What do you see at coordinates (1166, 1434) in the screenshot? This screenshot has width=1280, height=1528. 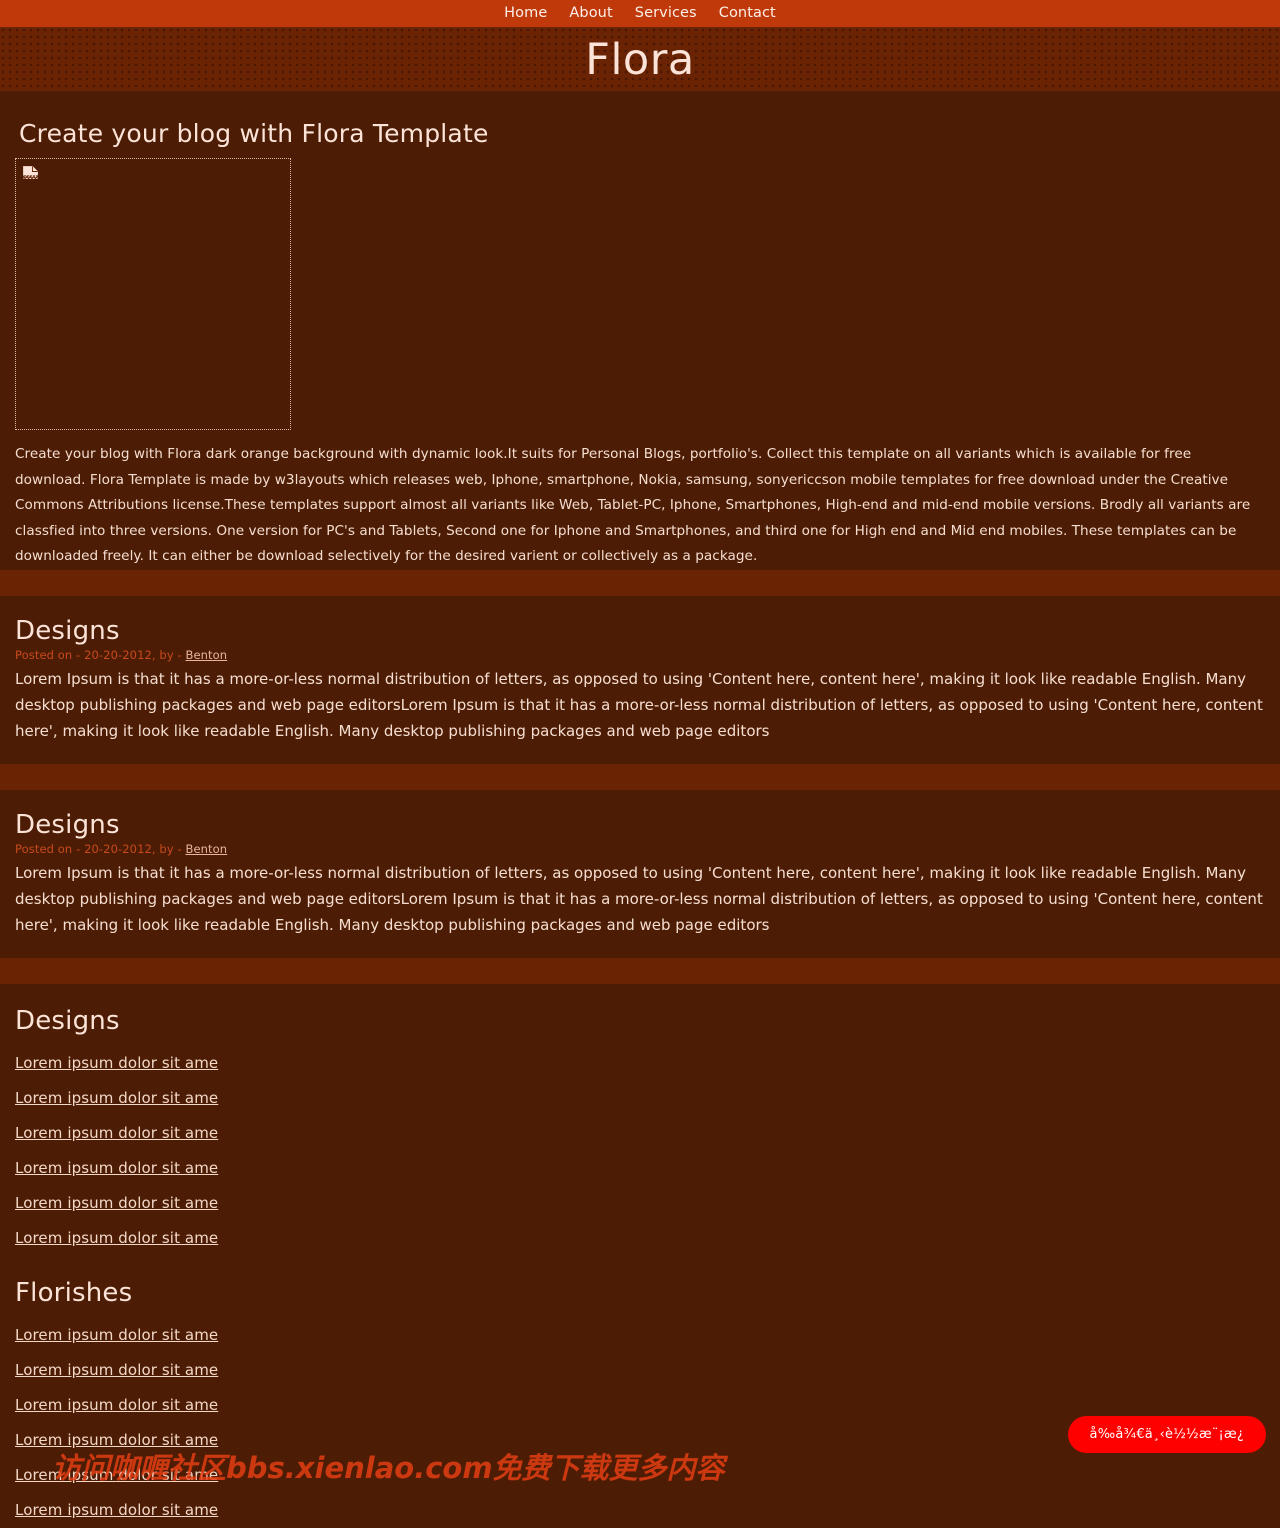 I see `download-template-button: å‰å¾€ä¸‹è½½æ¨¡æ¿` at bounding box center [1166, 1434].